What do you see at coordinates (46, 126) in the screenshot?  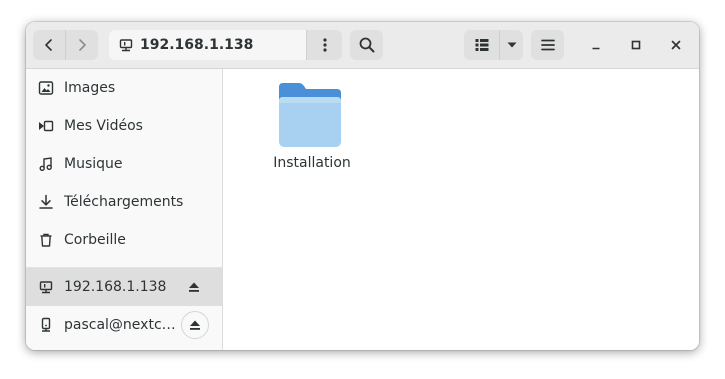 I see `video-icon` at bounding box center [46, 126].